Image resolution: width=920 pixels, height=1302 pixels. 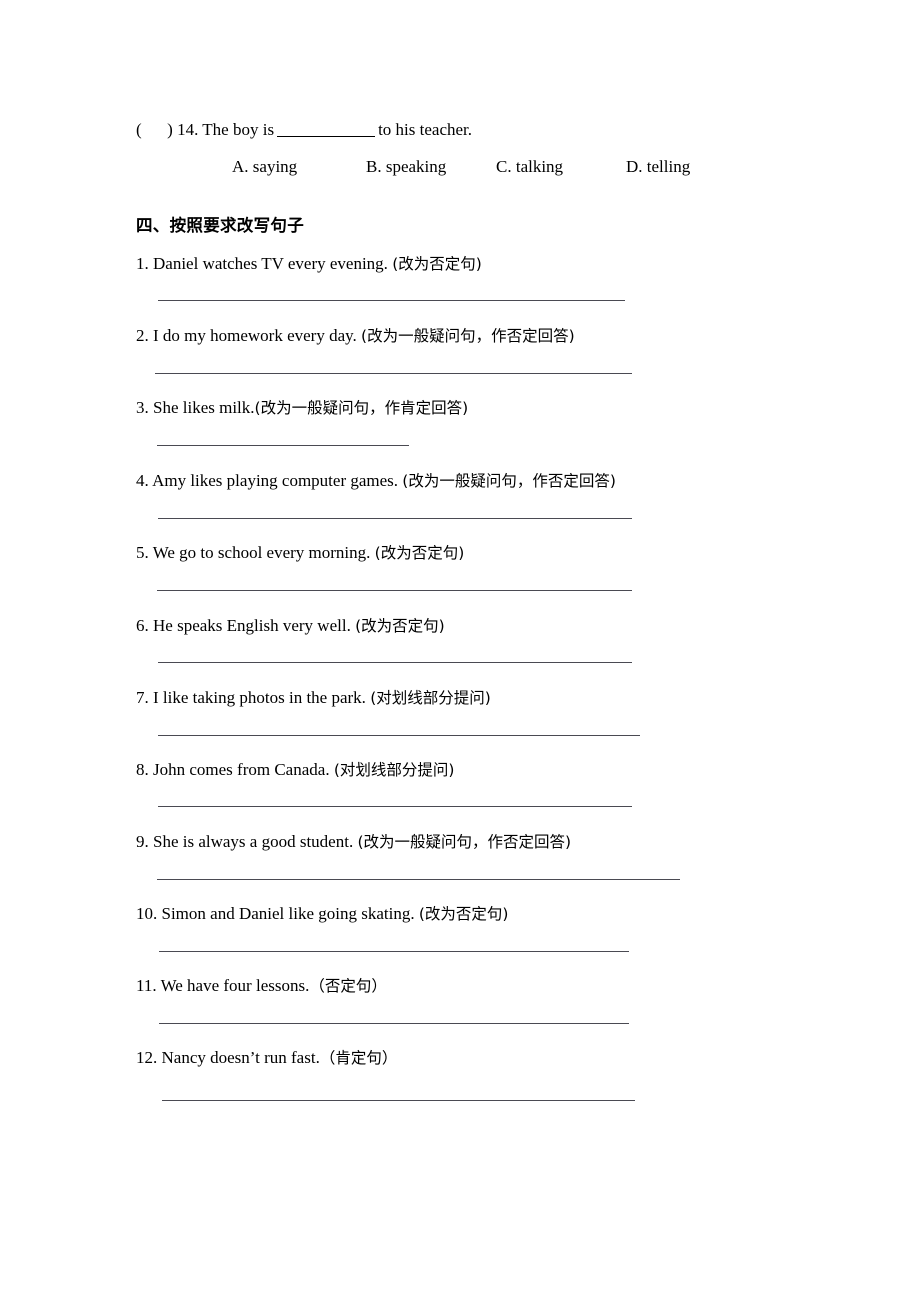 What do you see at coordinates (634, 166) in the screenshot?
I see `mc-option-d-key: D.` at bounding box center [634, 166].